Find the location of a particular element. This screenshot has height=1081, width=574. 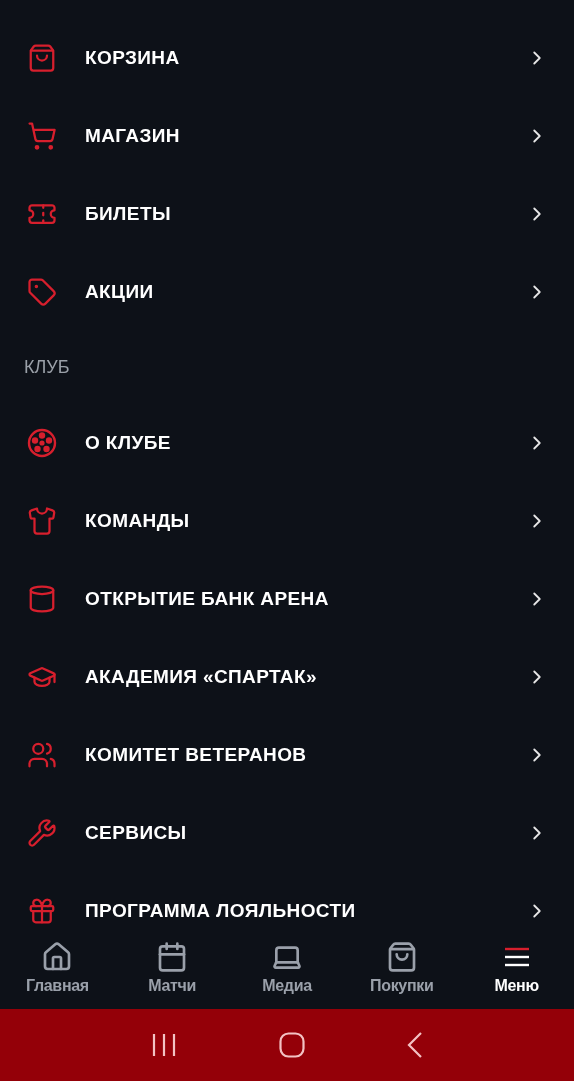

menu-item: ПРОГРАММА ЛОЯЛЬНОСТИ is located at coordinates (287, 903).